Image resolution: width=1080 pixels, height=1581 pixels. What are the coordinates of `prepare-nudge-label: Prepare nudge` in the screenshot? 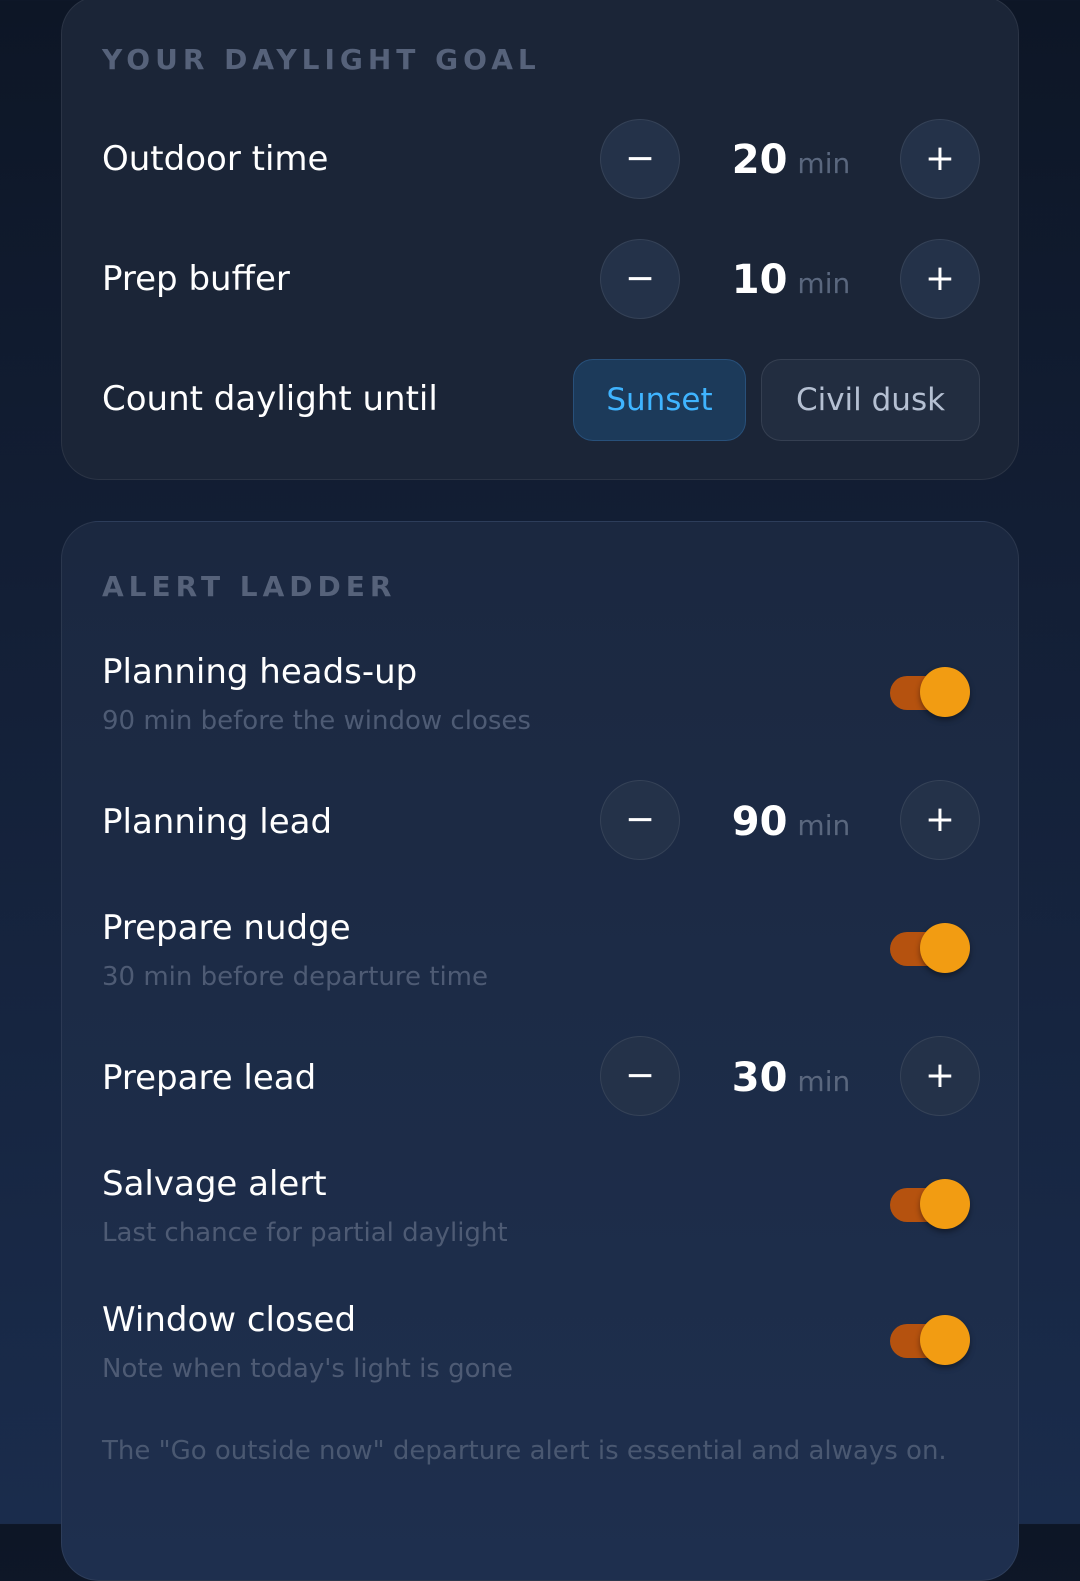 It's located at (226, 928).